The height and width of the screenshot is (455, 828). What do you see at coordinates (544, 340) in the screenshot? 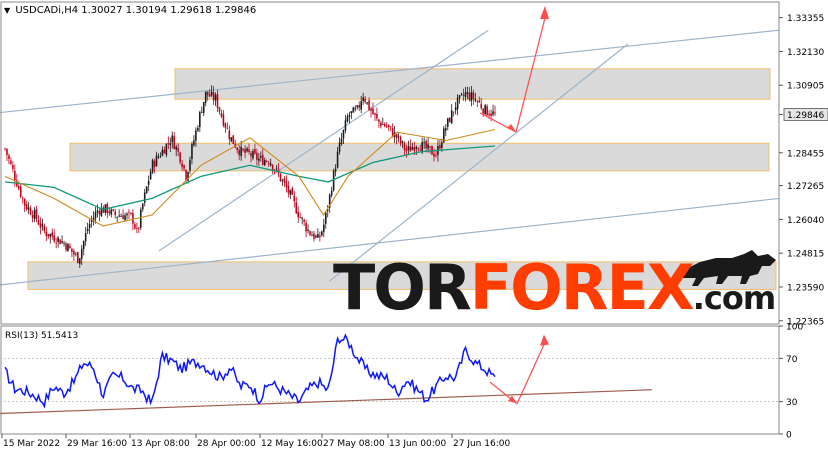
I see `rsi-forecast-arrowhead` at bounding box center [544, 340].